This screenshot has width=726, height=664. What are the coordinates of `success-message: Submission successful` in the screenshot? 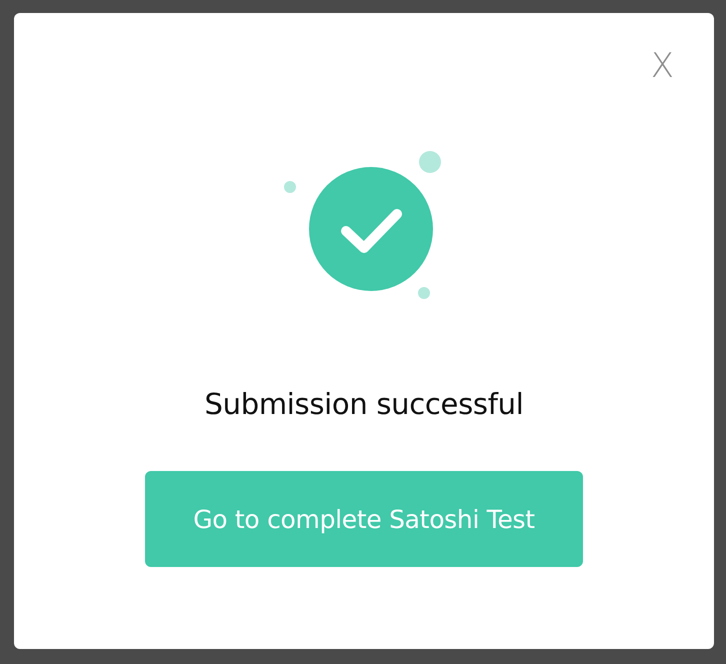 It's located at (364, 404).